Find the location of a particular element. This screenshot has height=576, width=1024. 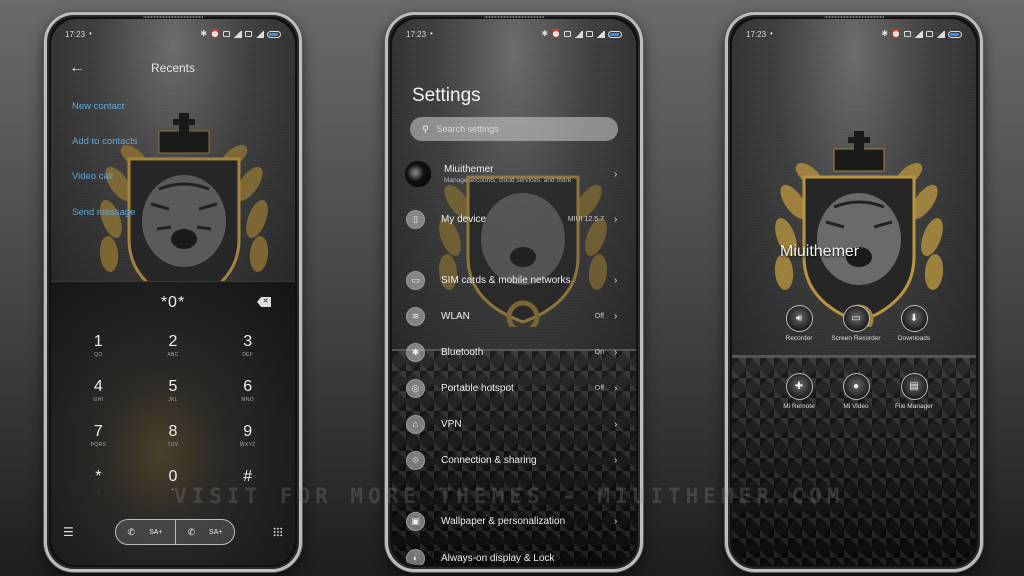

speaker-icon: 🔊︎ is located at coordinates (799, 318).